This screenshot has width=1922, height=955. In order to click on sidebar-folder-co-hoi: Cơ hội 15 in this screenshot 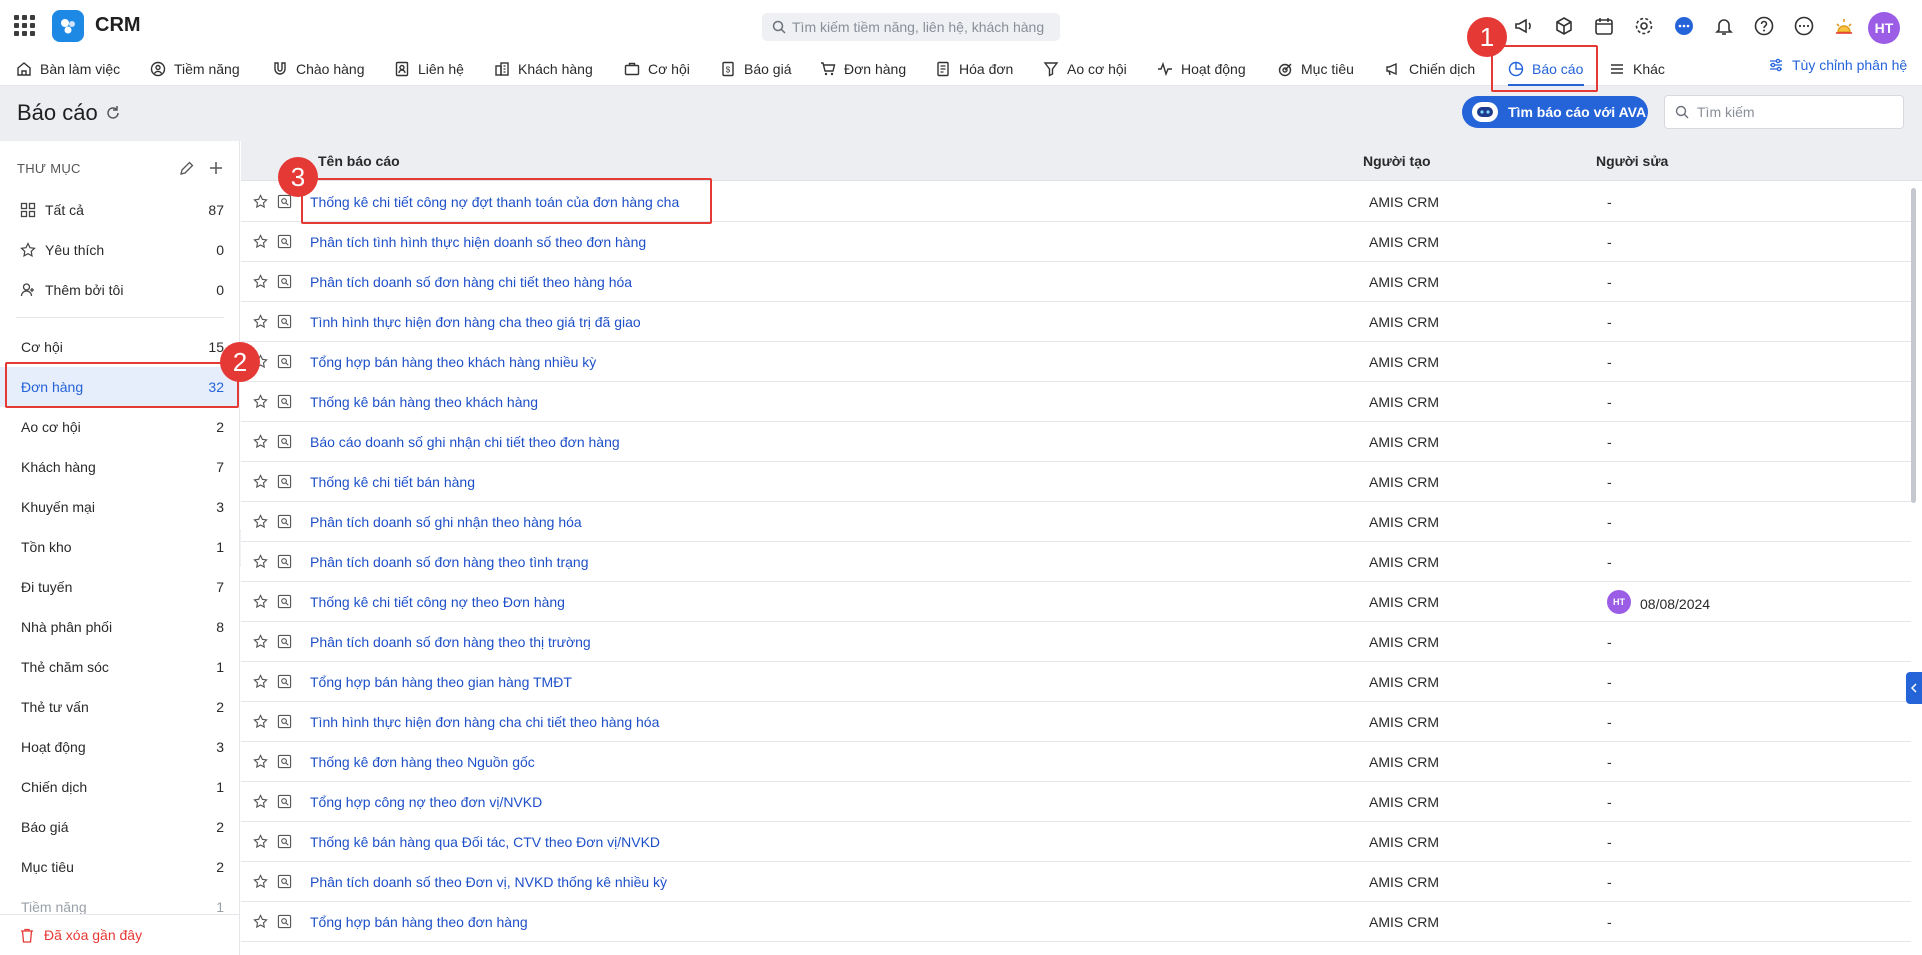, I will do `click(120, 347)`.